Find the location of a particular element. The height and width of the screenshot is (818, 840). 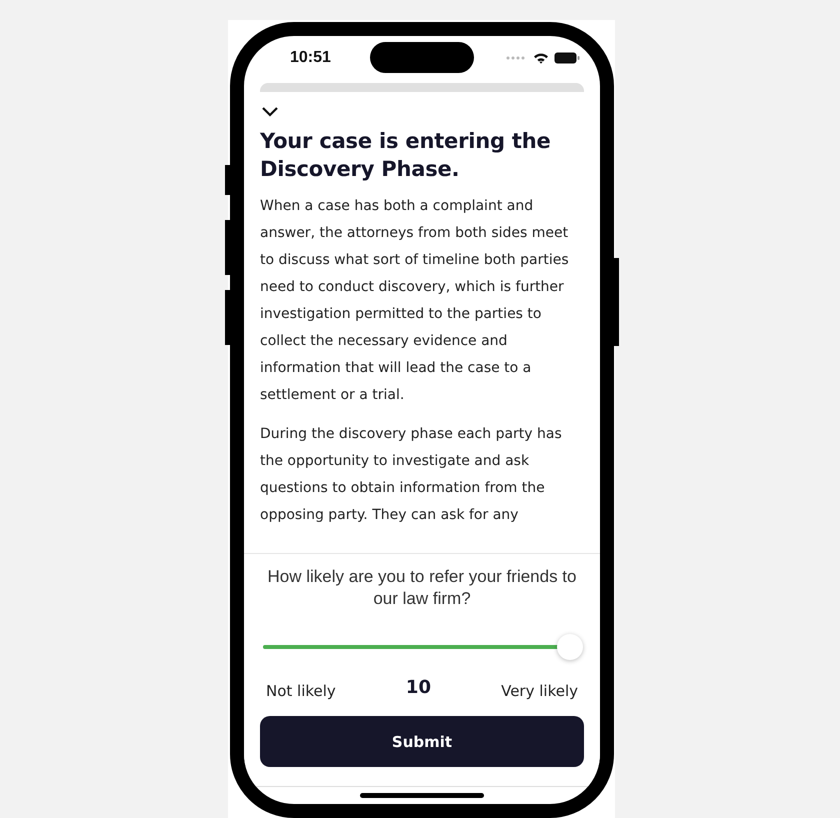

submit-button: Submit is located at coordinates (422, 741).